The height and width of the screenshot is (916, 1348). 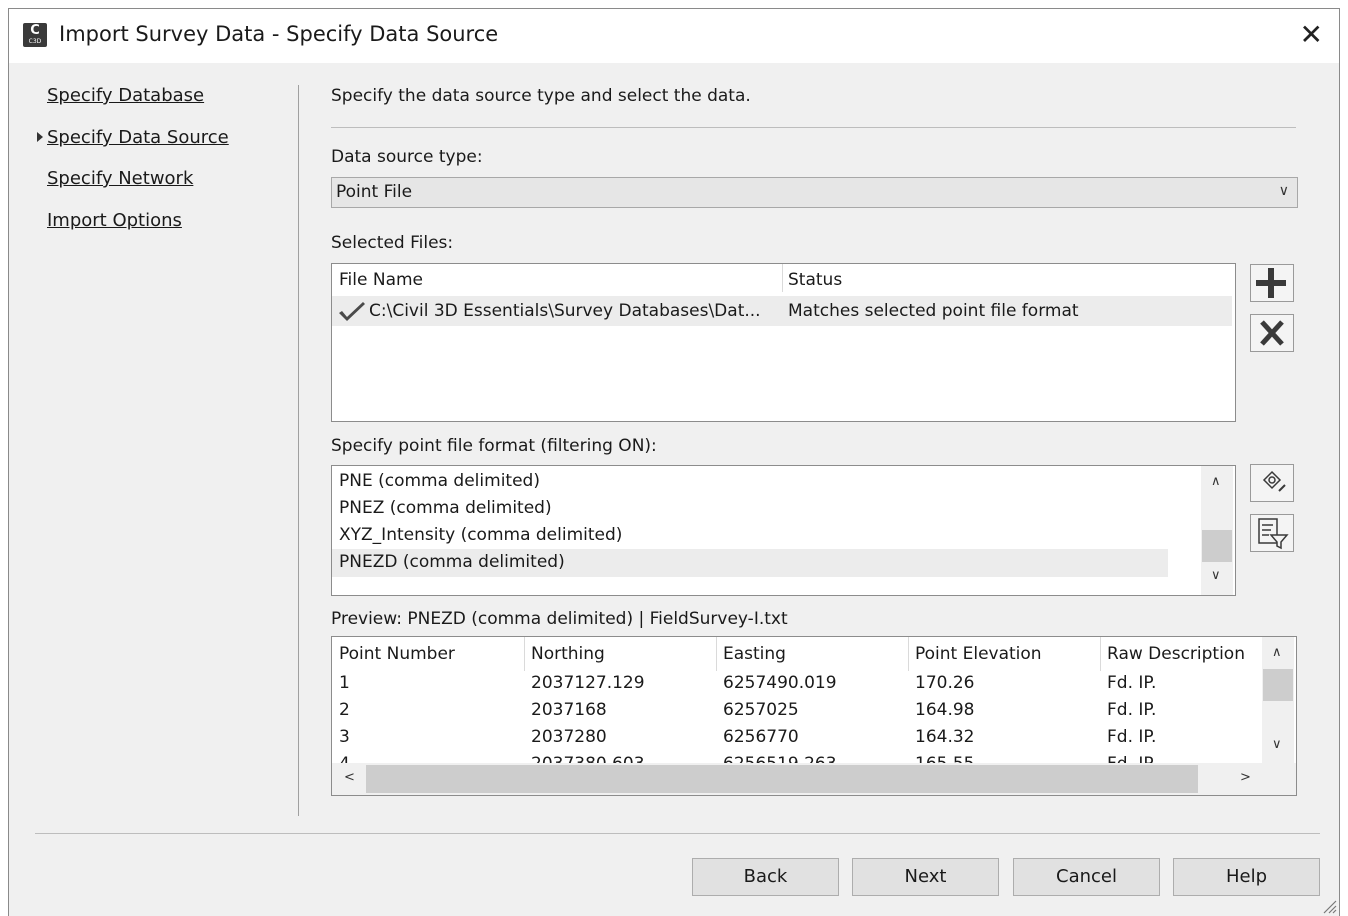 What do you see at coordinates (815, 280) in the screenshot?
I see `column-header-status: Status` at bounding box center [815, 280].